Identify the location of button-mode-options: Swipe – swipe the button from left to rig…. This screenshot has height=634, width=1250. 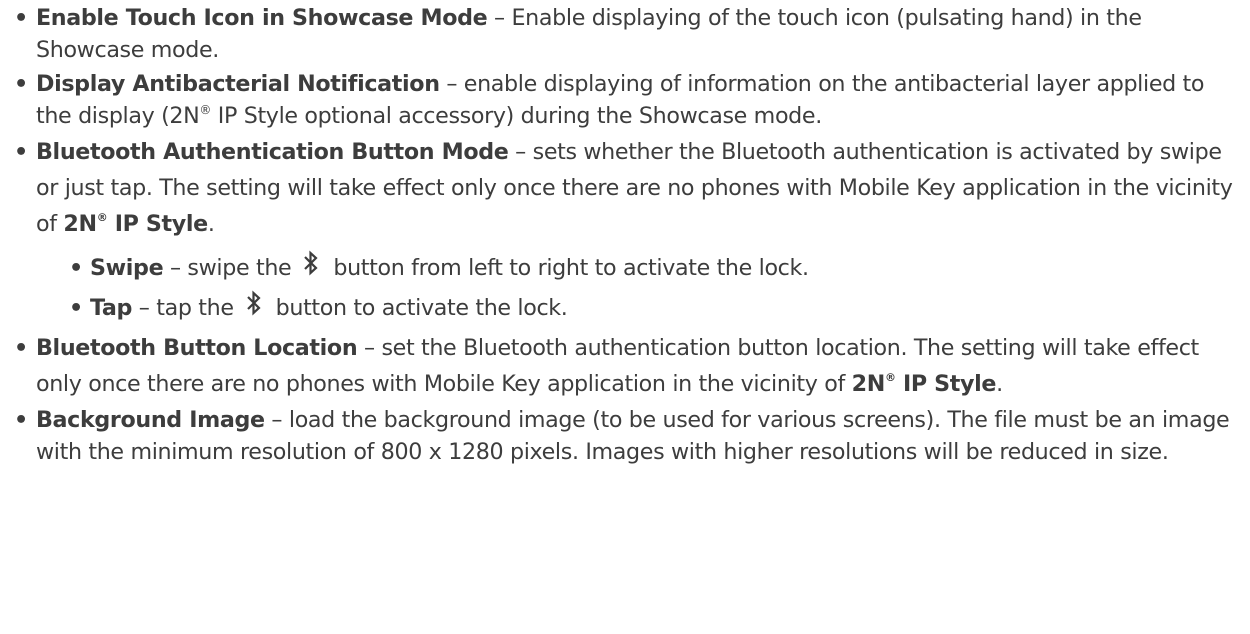
(641, 288).